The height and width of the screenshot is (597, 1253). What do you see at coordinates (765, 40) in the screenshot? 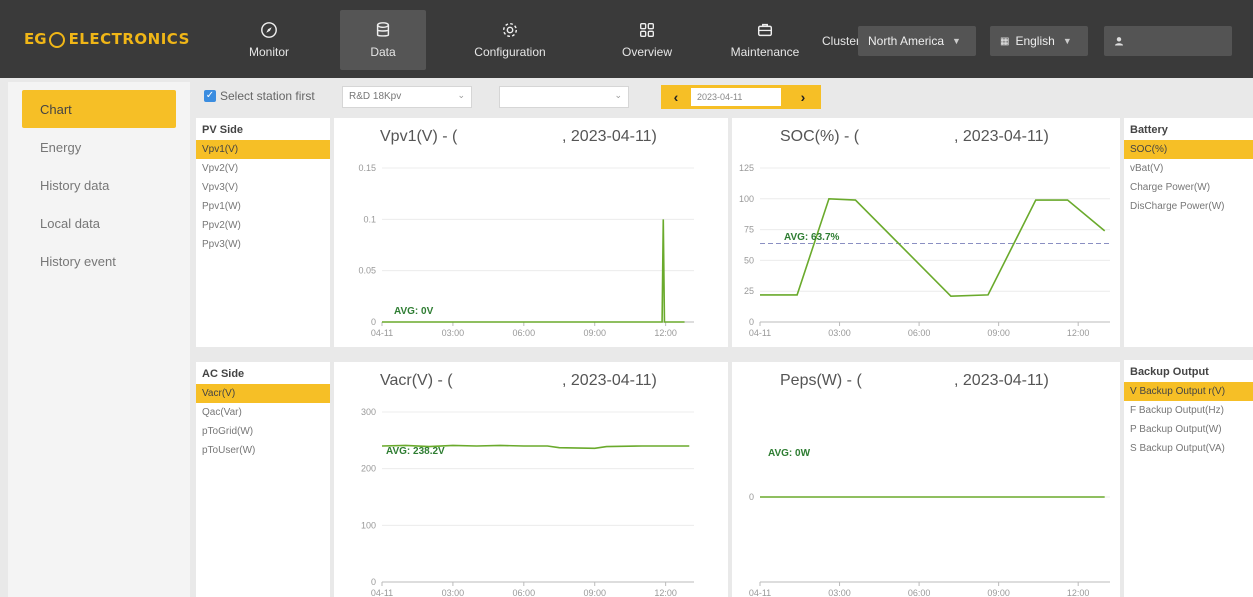
I see `nav-maintenance: Maintenance` at bounding box center [765, 40].